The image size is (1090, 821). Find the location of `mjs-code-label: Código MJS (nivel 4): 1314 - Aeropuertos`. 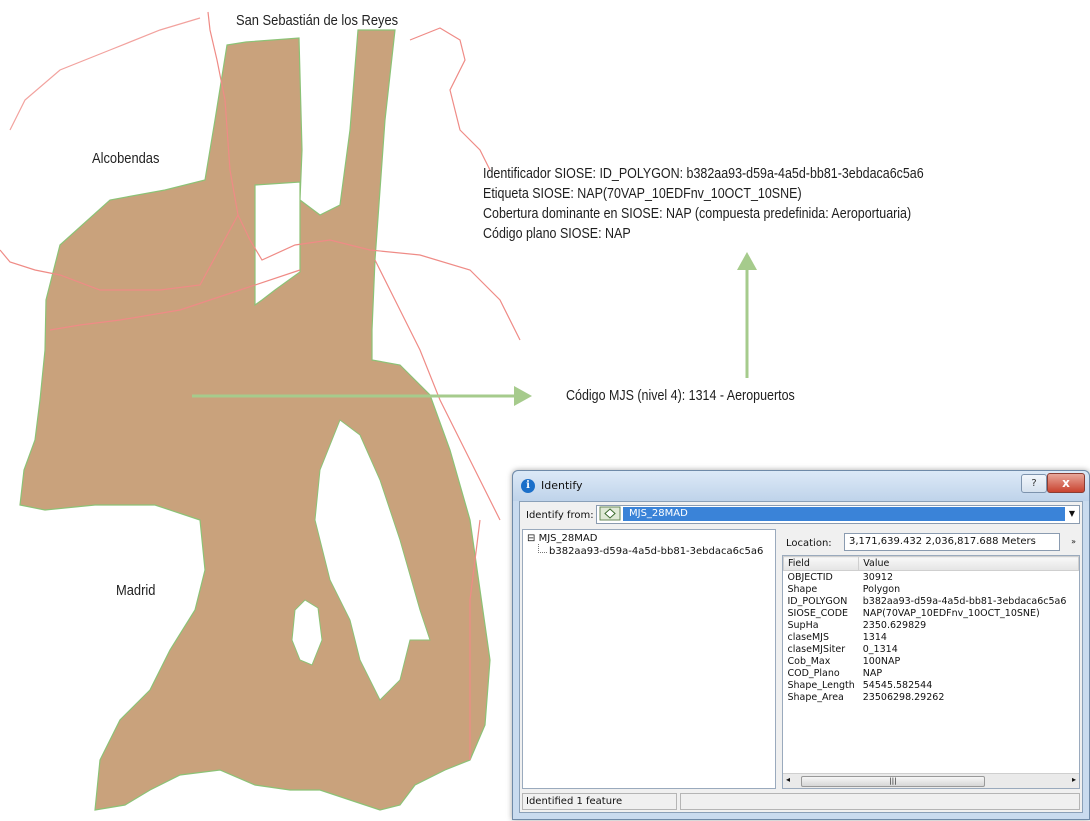

mjs-code-label: Código MJS (nivel 4): 1314 - Aeropuertos is located at coordinates (680, 396).